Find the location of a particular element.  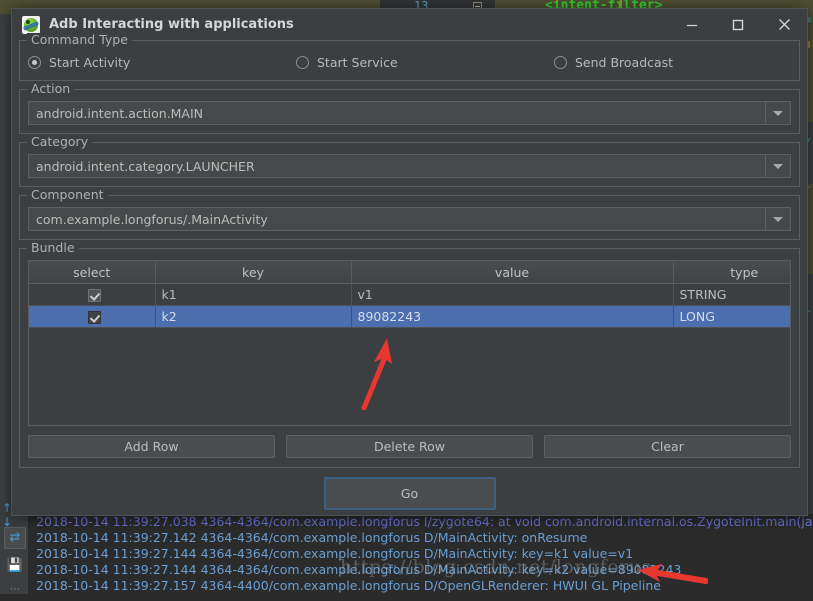

logcat-filter-button: ⇄ is located at coordinates (15, 538).